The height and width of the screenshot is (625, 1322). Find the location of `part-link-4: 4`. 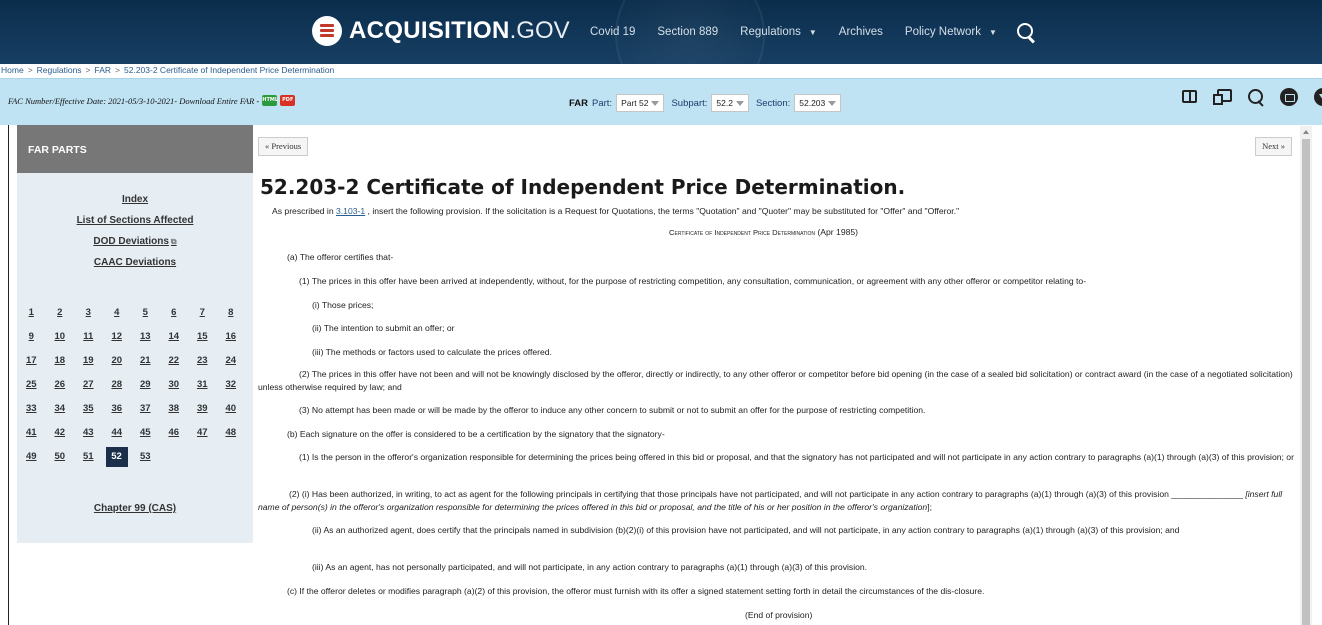

part-link-4: 4 is located at coordinates (117, 313).